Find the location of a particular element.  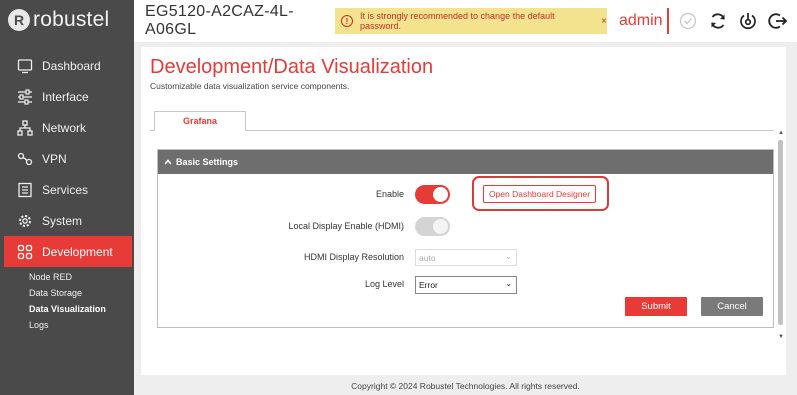

cancel-button: Cancel is located at coordinates (732, 306).